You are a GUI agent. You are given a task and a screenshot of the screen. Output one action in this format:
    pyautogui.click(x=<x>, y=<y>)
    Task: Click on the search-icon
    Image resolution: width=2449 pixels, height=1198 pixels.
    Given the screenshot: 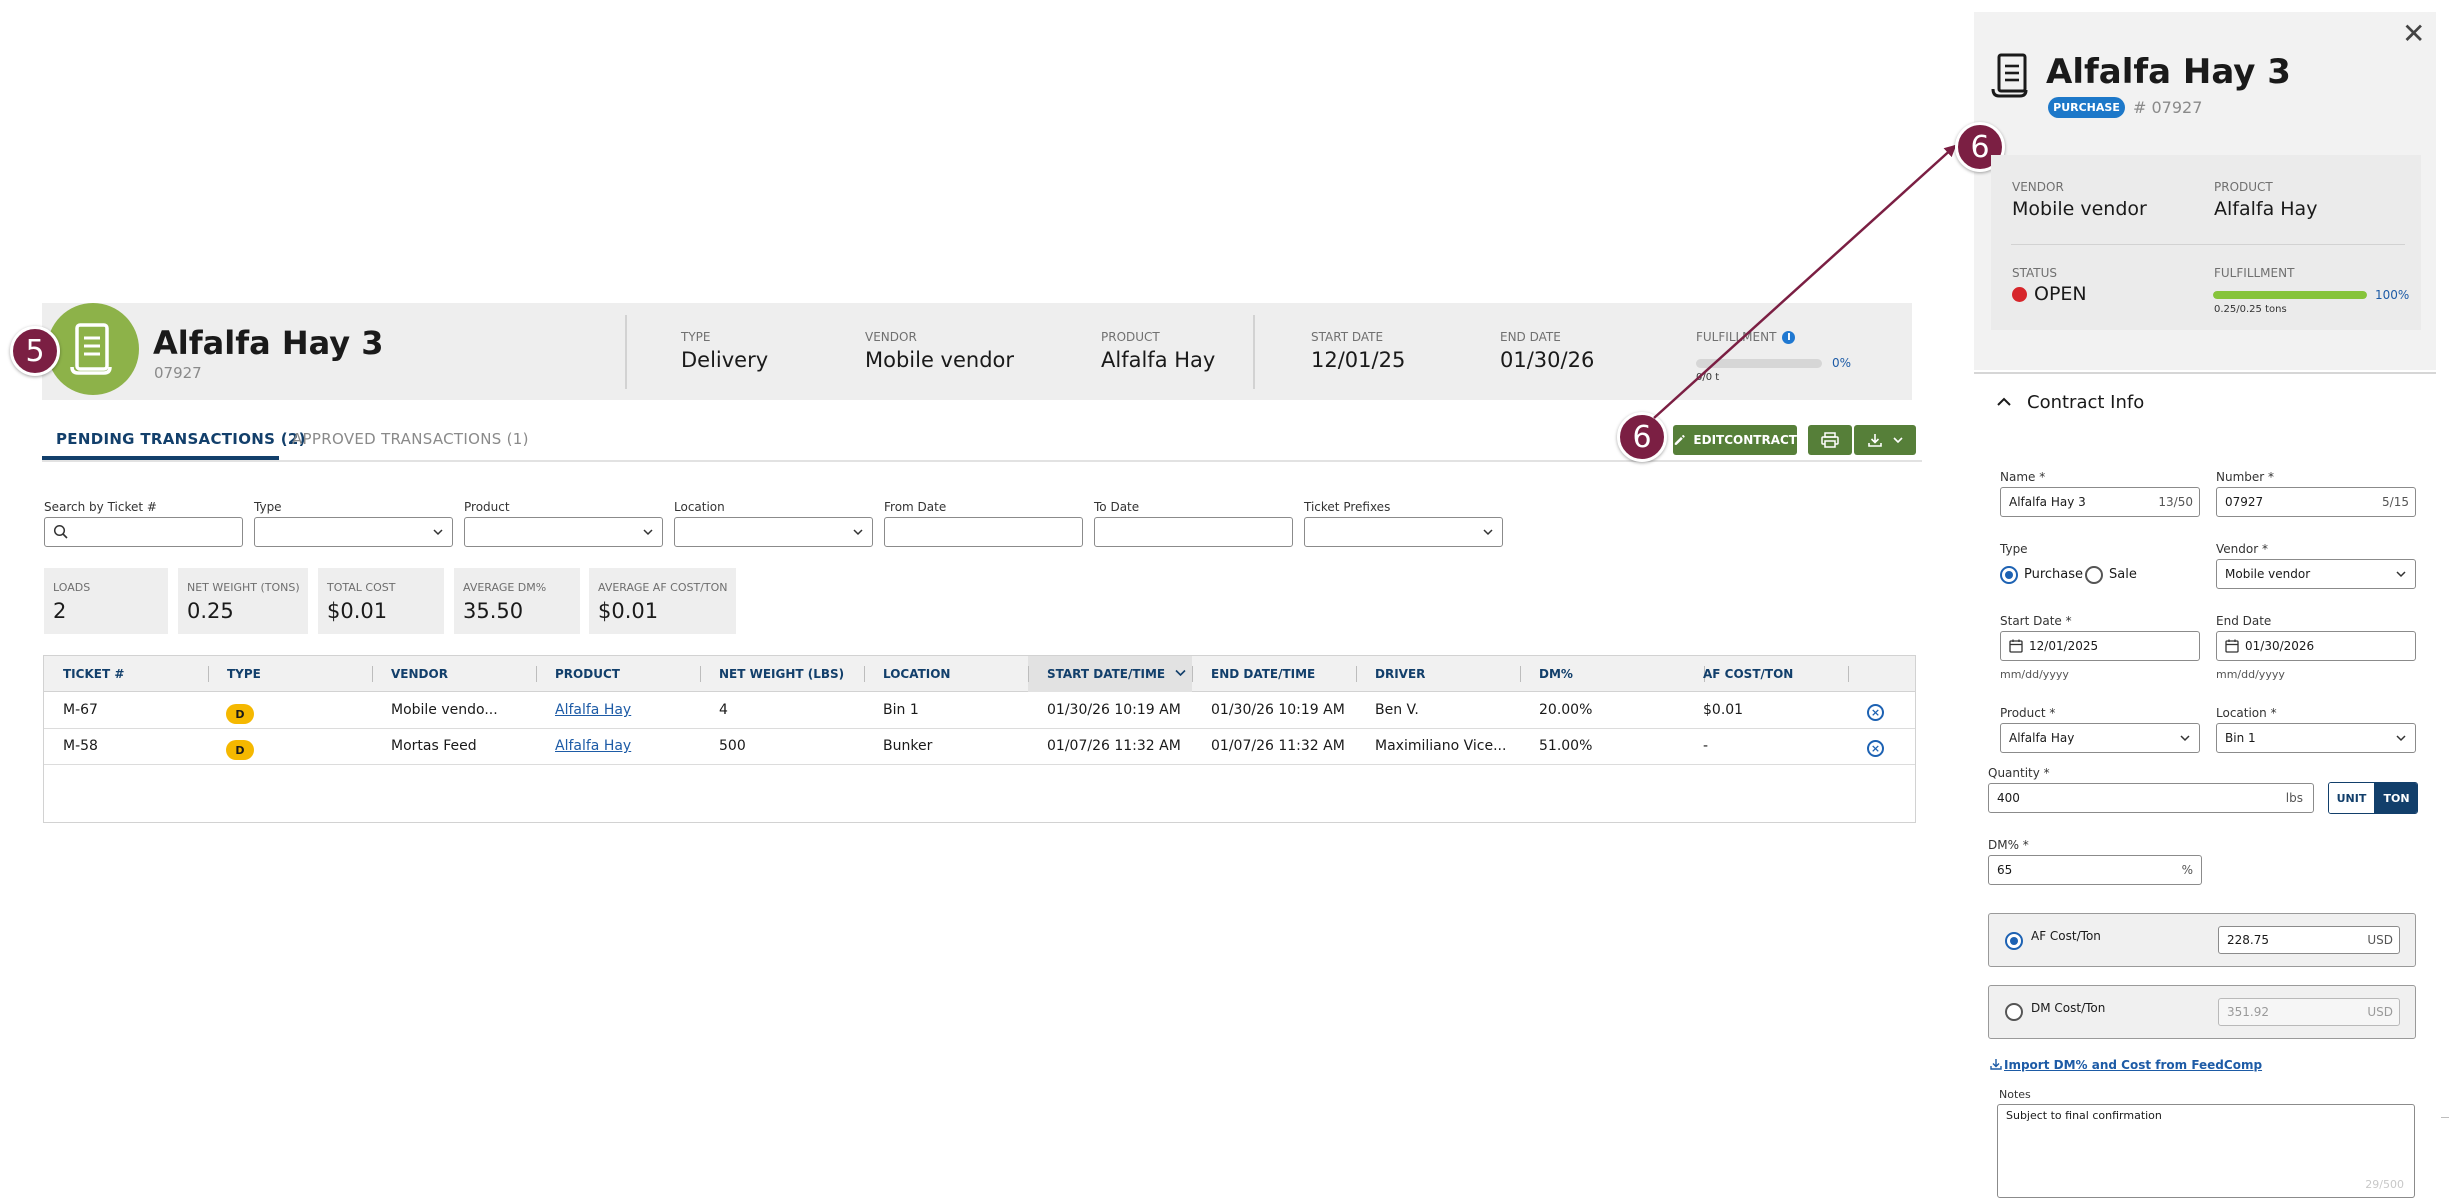 What is the action you would take?
    pyautogui.click(x=60, y=531)
    